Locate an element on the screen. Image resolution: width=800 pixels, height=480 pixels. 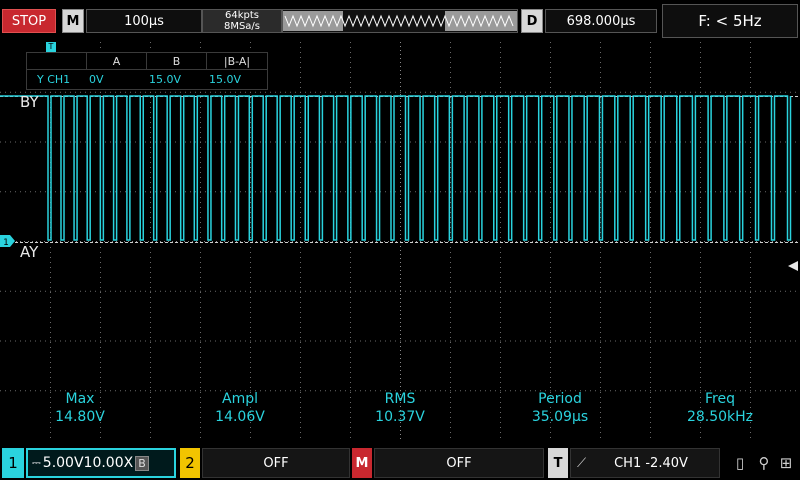
memory-waveform-overview is located at coordinates (400, 21).